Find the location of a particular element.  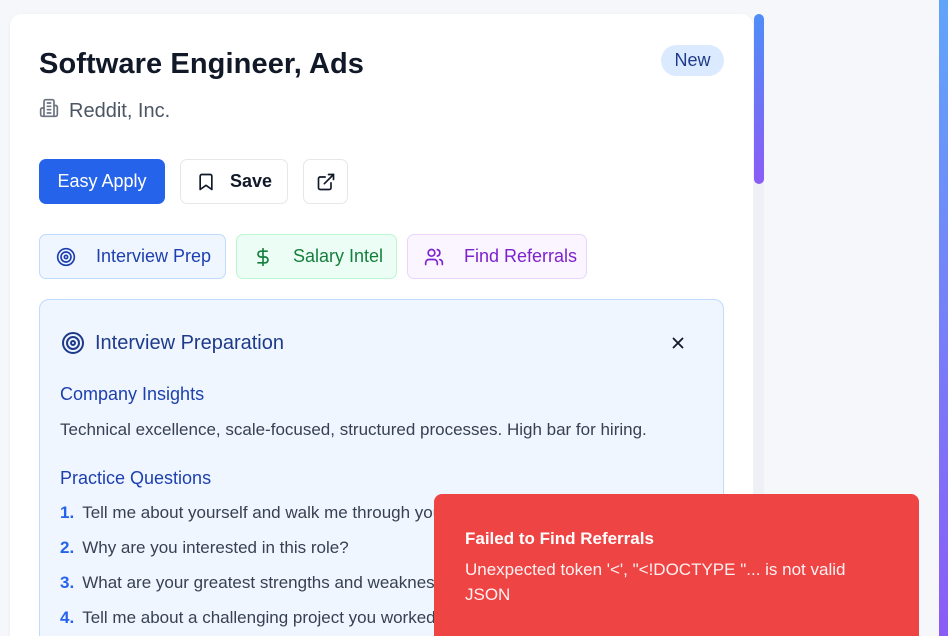

easy-apply-button: Easy Apply is located at coordinates (102, 181).